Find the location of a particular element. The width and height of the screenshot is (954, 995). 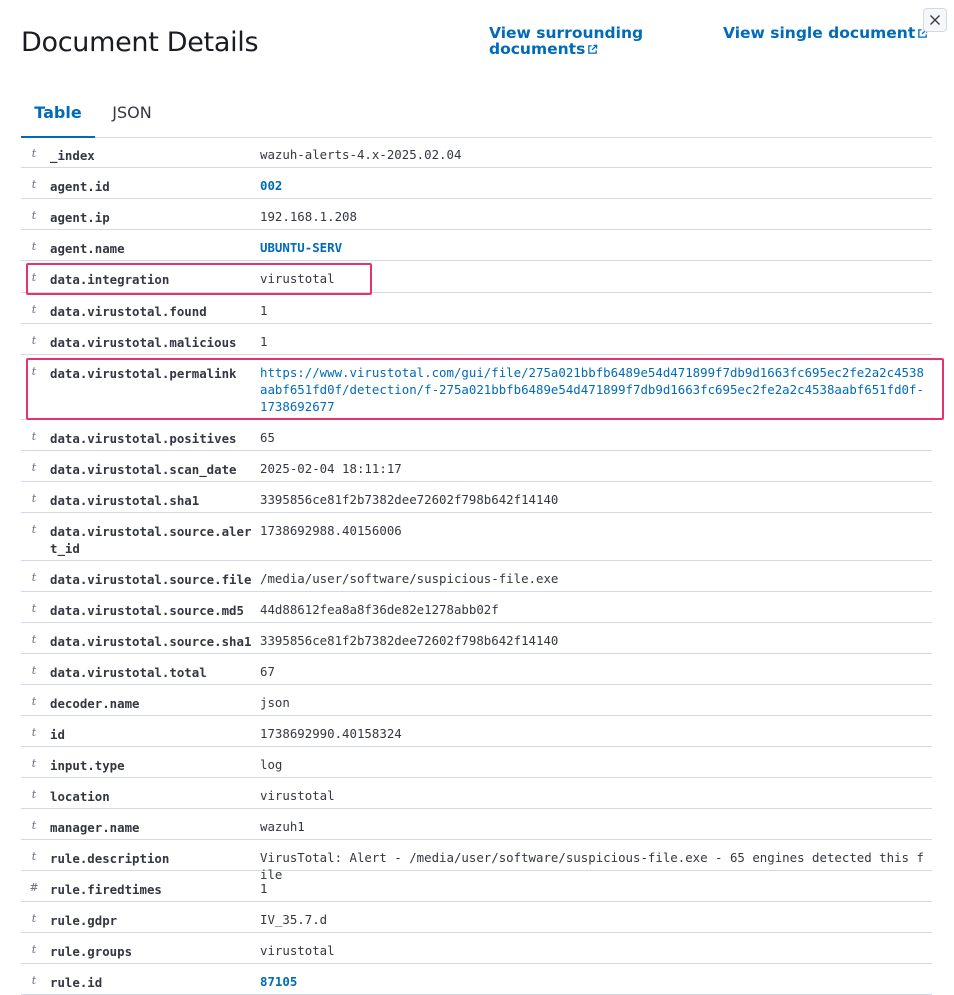

page-title: Document Details is located at coordinates (140, 42).